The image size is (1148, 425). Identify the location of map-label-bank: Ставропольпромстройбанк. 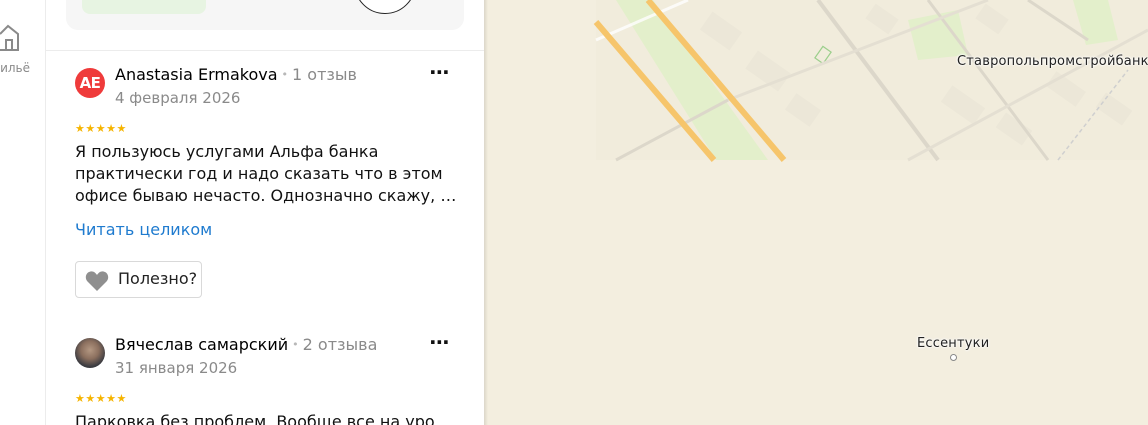
(1052, 61).